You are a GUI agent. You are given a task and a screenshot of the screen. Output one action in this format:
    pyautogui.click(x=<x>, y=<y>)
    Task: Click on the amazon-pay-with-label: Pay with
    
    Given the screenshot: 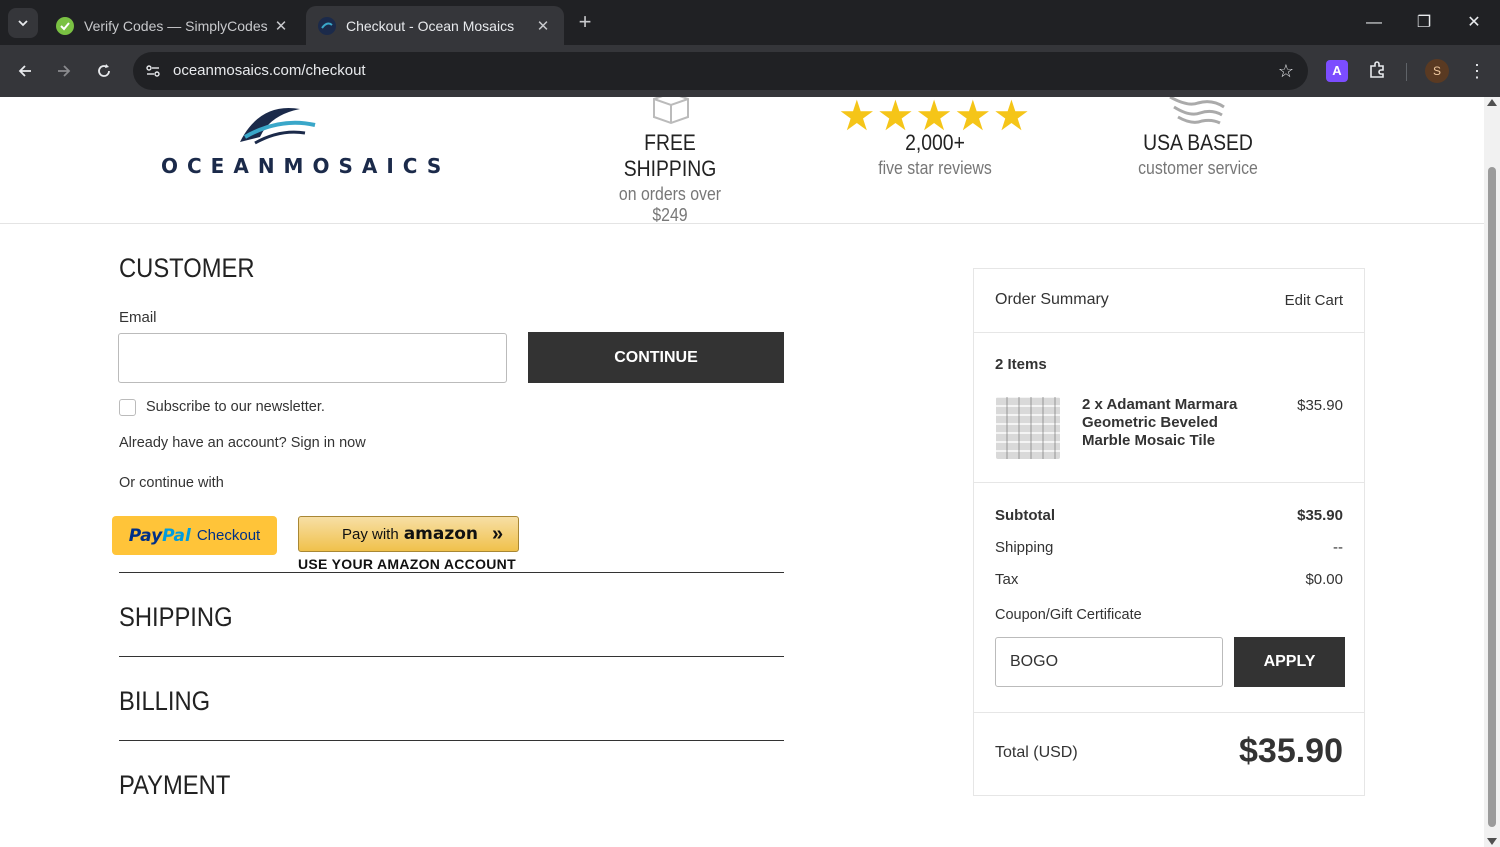 What is the action you would take?
    pyautogui.click(x=370, y=534)
    